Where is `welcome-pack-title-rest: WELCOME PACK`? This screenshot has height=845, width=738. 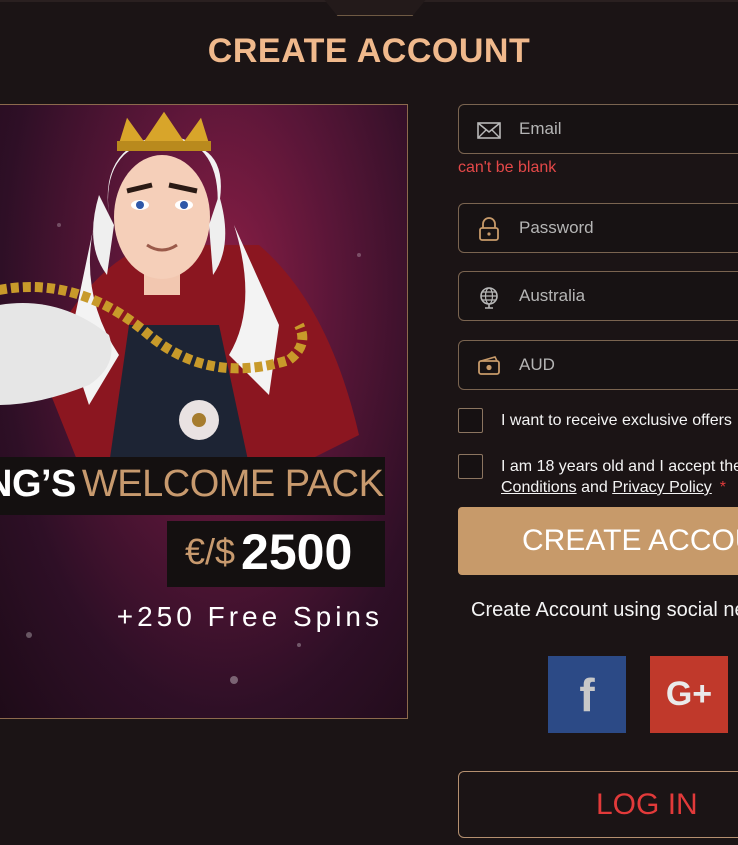 welcome-pack-title-rest: WELCOME PACK is located at coordinates (232, 484).